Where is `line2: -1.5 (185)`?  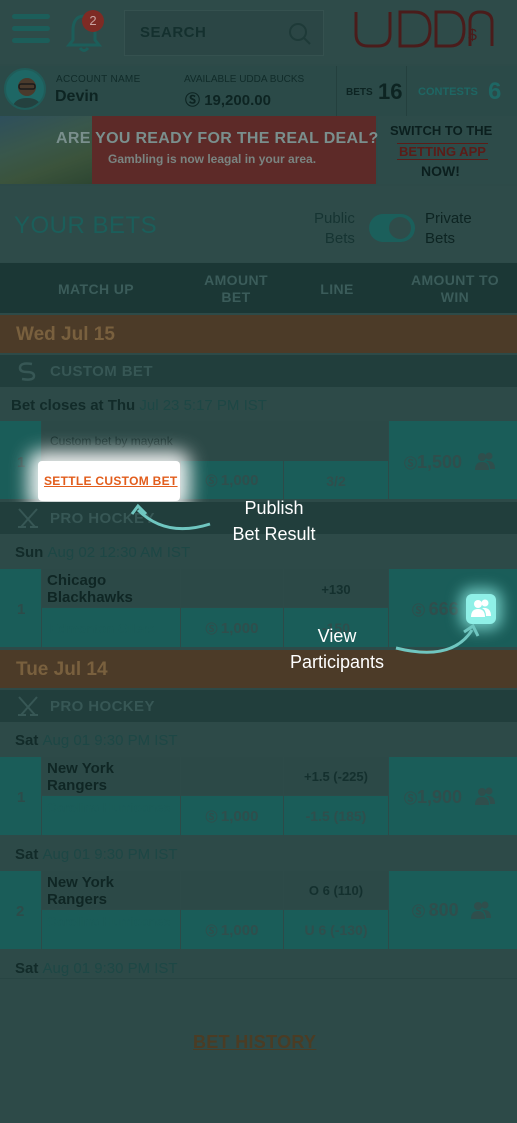 line2: -1.5 (185) is located at coordinates (336, 816).